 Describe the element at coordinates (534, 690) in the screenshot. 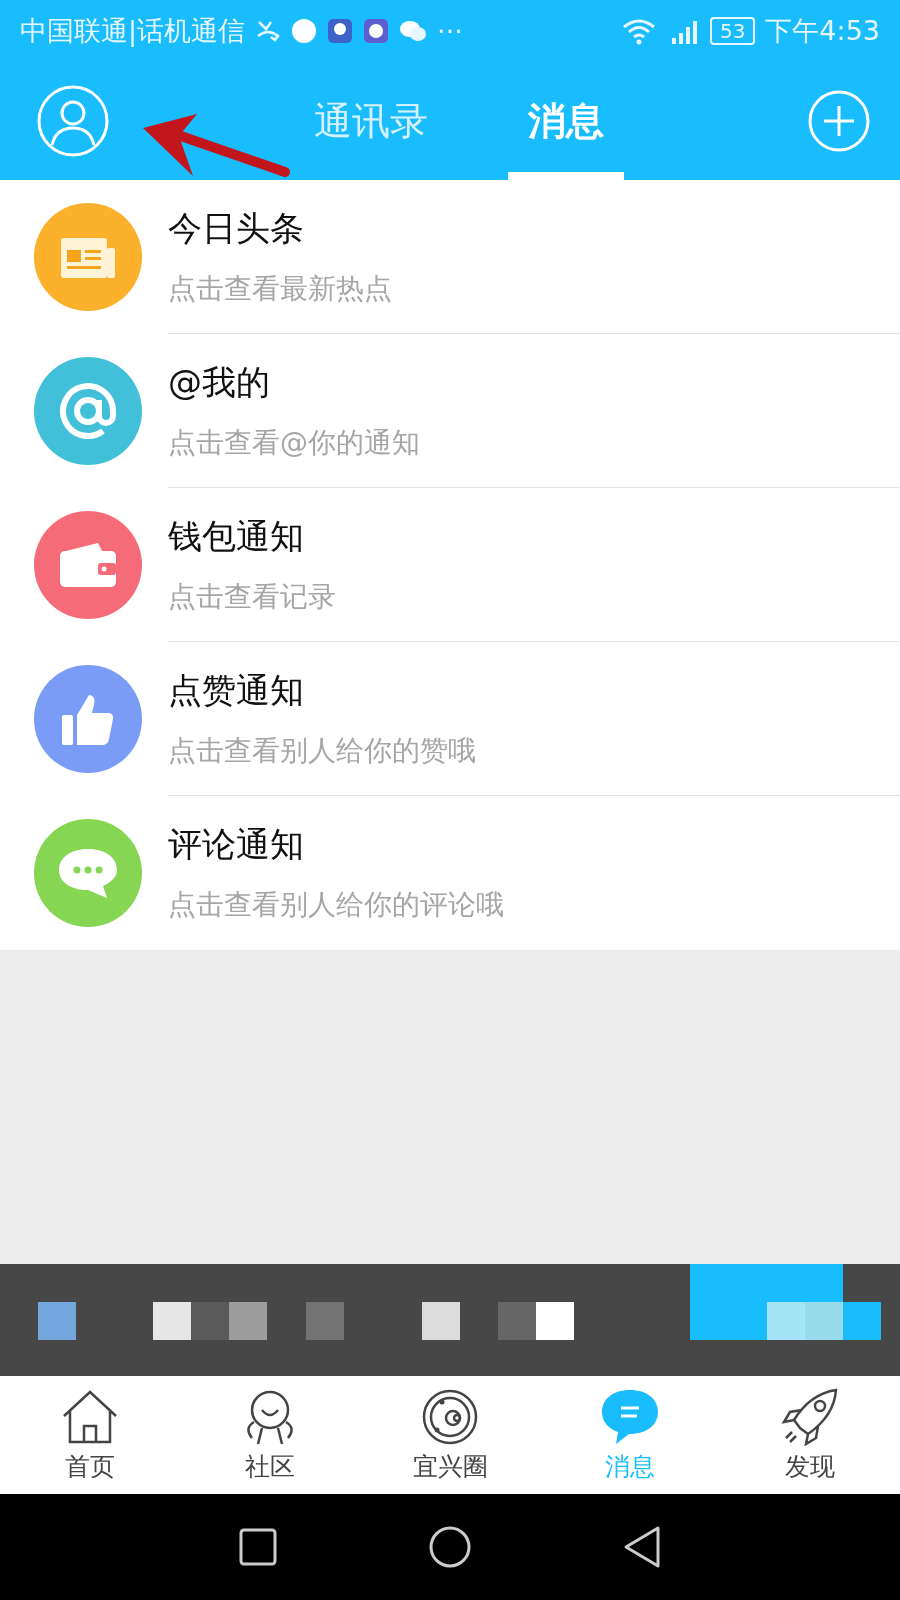

I see `message-title: 点赞通知` at that location.